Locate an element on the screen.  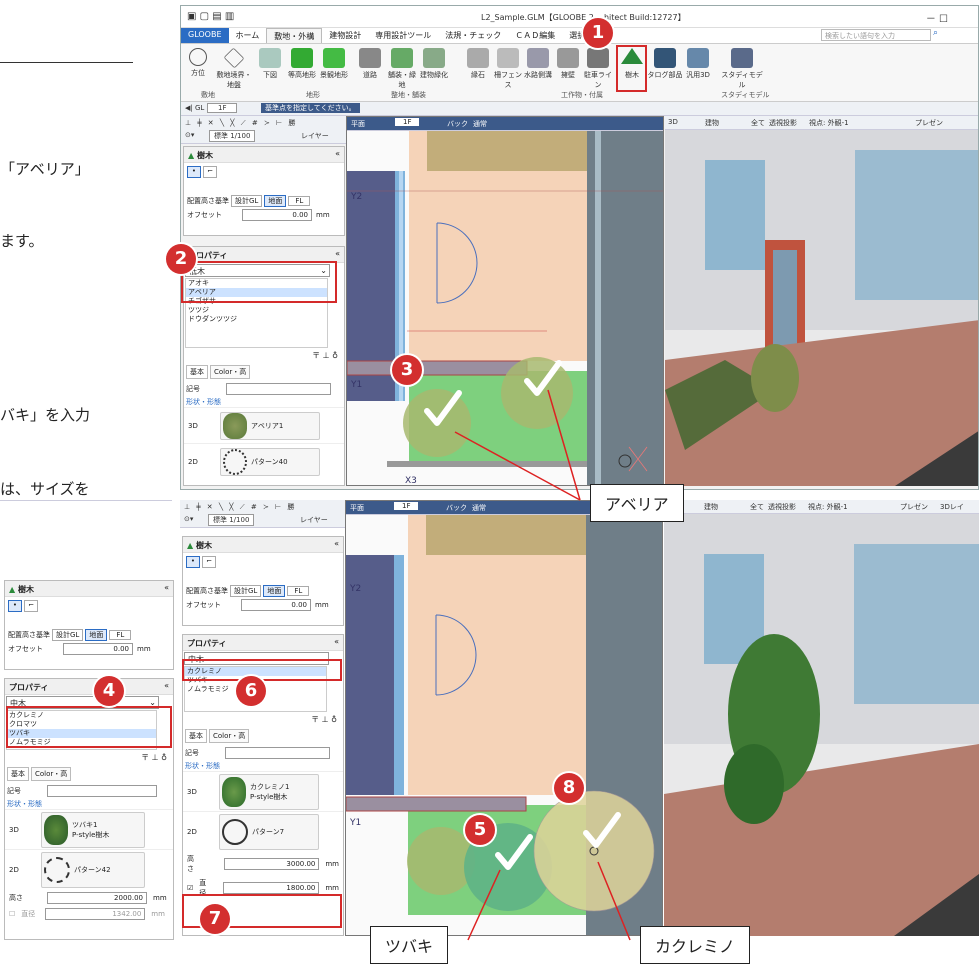
callout-kakuremino: カクレミノ is located at coordinates (695, 945).